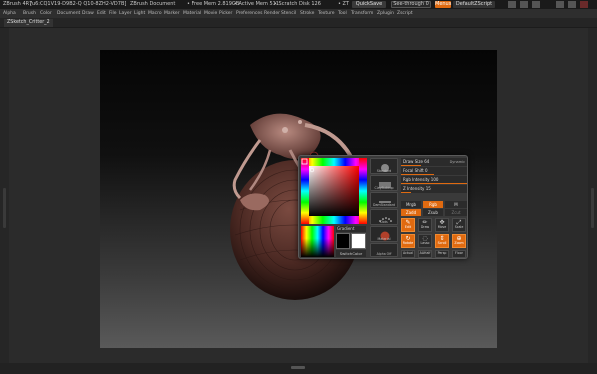  Describe the element at coordinates (405, 13) in the screenshot. I see `menu-zscript: Zscript` at that location.